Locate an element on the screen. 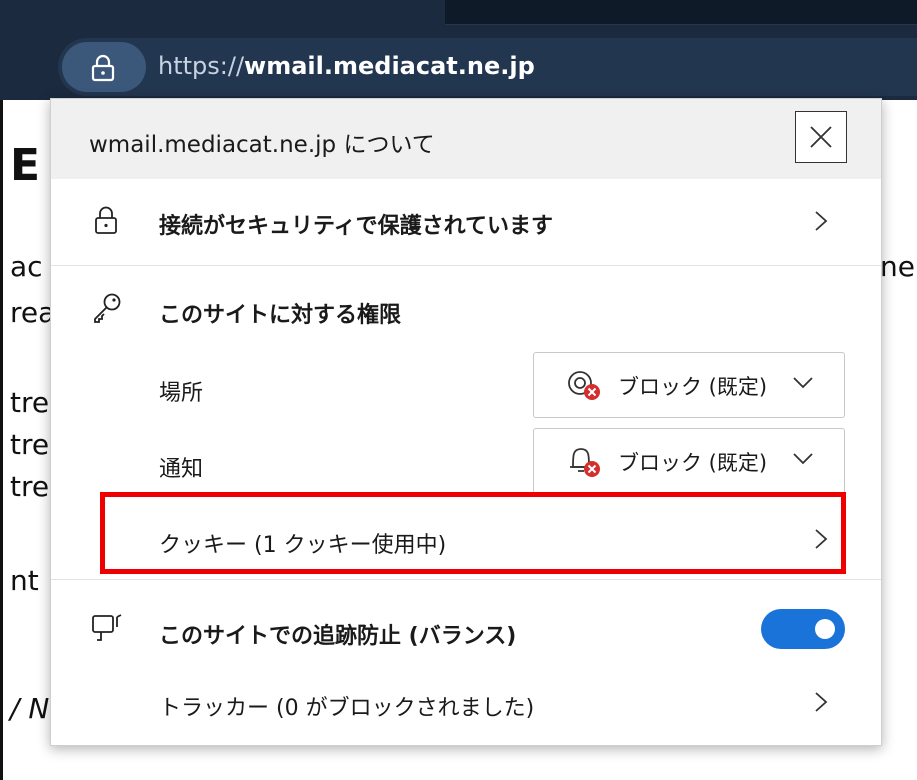  location-blocked-icon is located at coordinates (584, 388).